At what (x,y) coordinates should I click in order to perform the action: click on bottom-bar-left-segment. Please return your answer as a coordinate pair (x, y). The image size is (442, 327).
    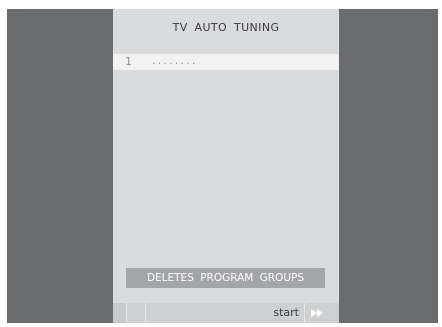
    Looking at the image, I should click on (119, 313).